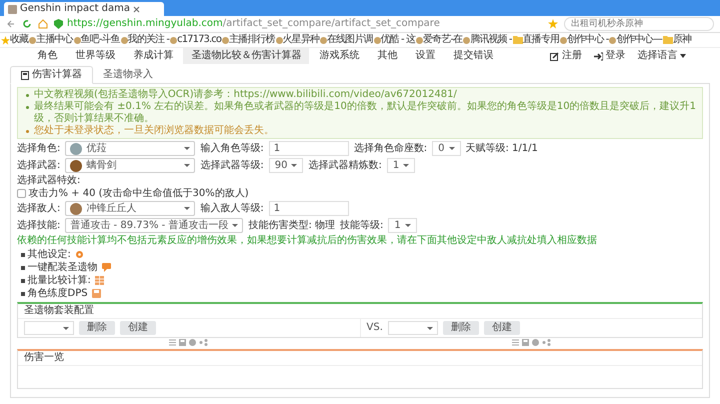  What do you see at coordinates (362, 225) in the screenshot?
I see `field-label: 技能等级:` at bounding box center [362, 225].